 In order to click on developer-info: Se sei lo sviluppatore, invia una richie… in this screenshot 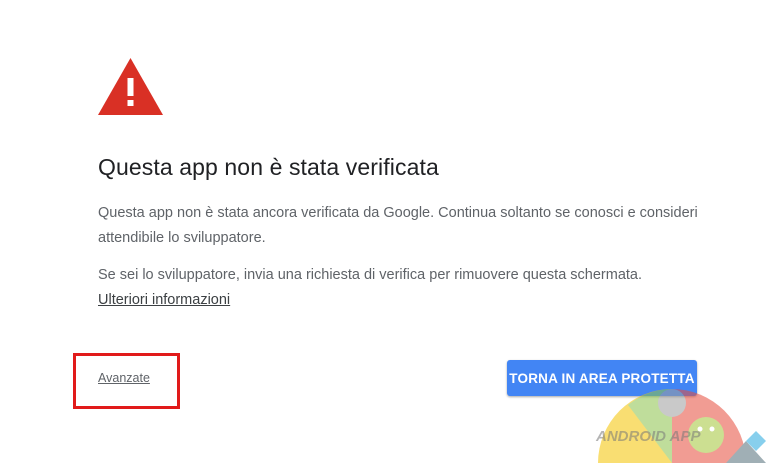, I will do `click(398, 287)`.